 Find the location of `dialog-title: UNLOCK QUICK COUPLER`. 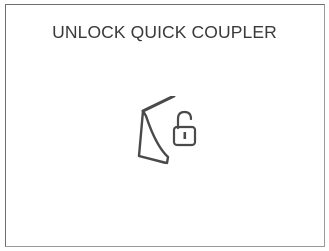

dialog-title: UNLOCK QUICK COUPLER is located at coordinates (164, 32).